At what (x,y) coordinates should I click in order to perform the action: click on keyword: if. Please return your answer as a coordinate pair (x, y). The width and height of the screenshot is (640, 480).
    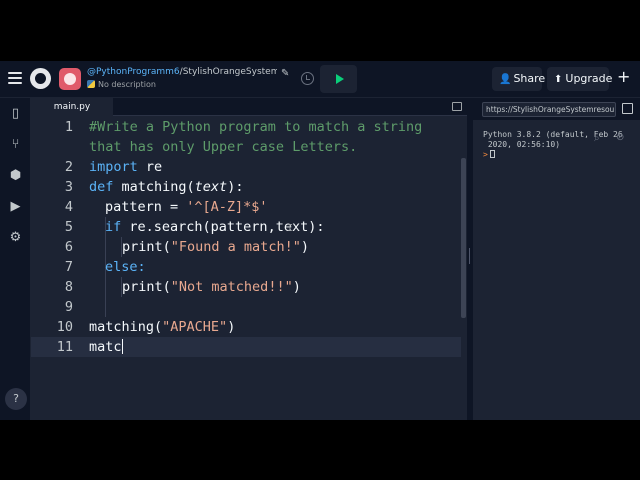
    Looking at the image, I should click on (113, 227).